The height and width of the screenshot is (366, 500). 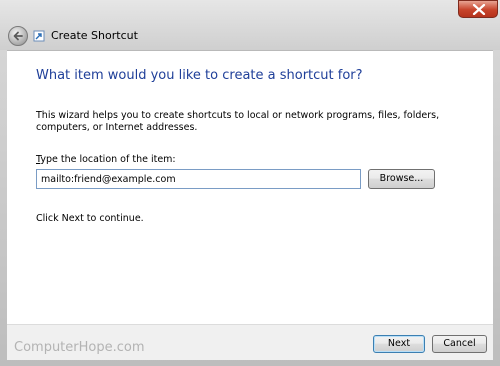 What do you see at coordinates (198, 179) in the screenshot?
I see `location-input` at bounding box center [198, 179].